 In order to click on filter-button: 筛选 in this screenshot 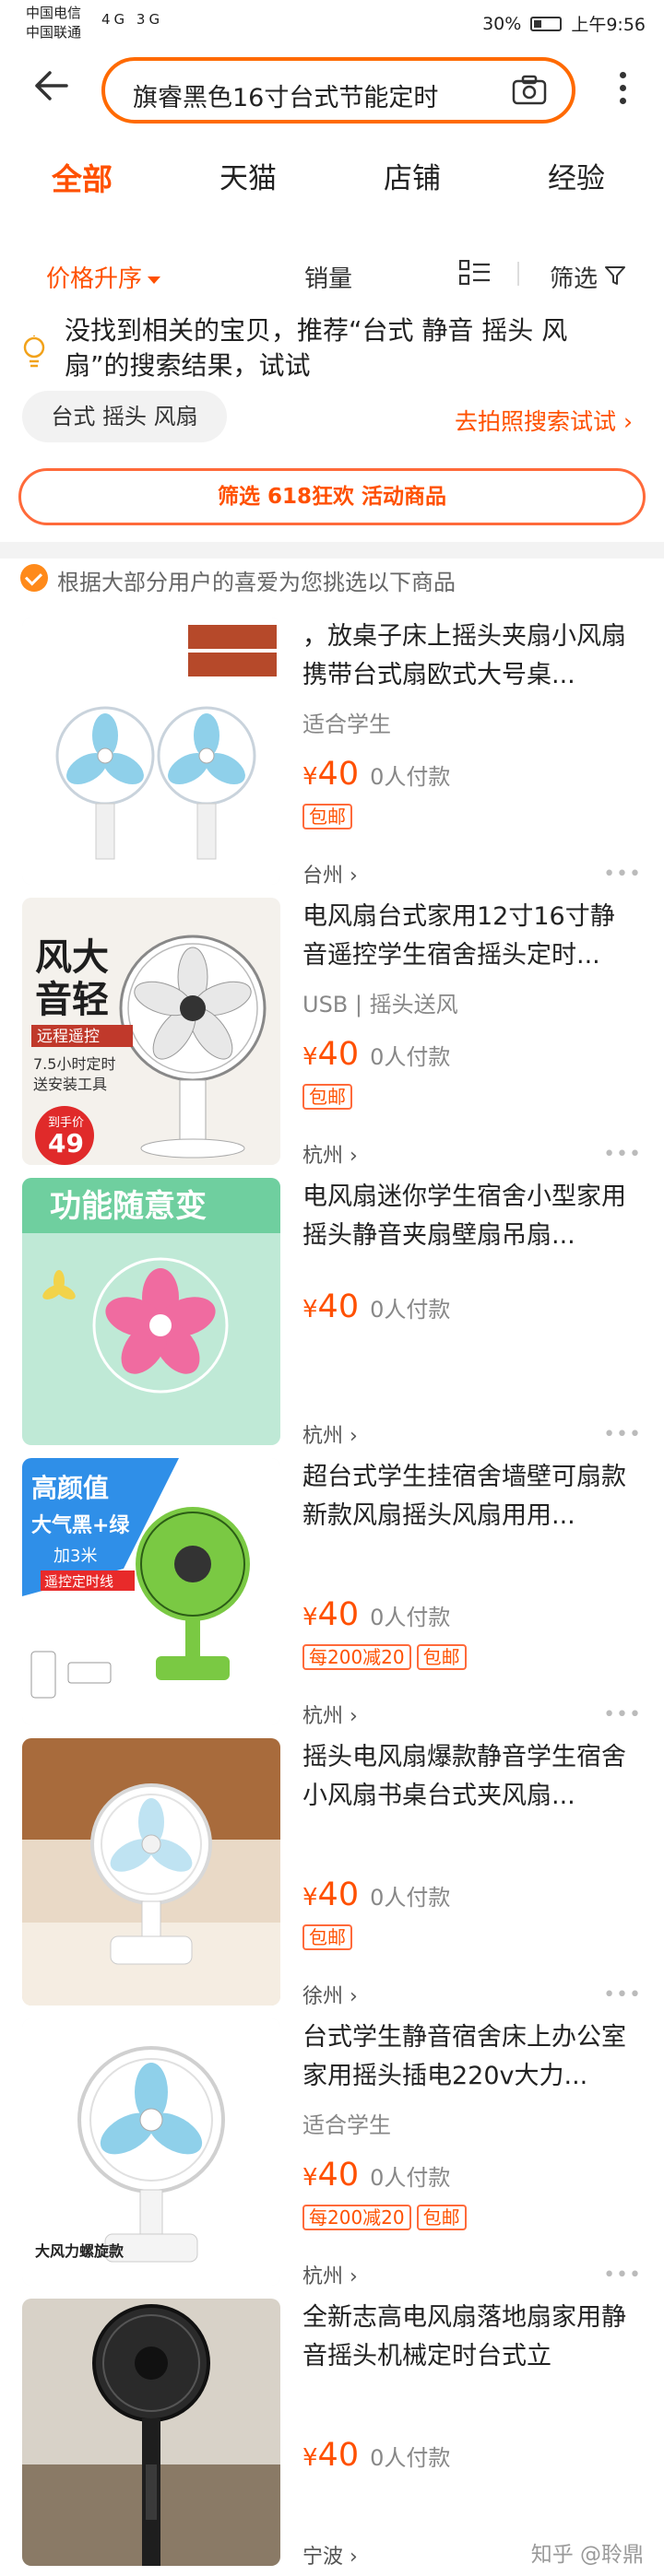, I will do `click(574, 277)`.